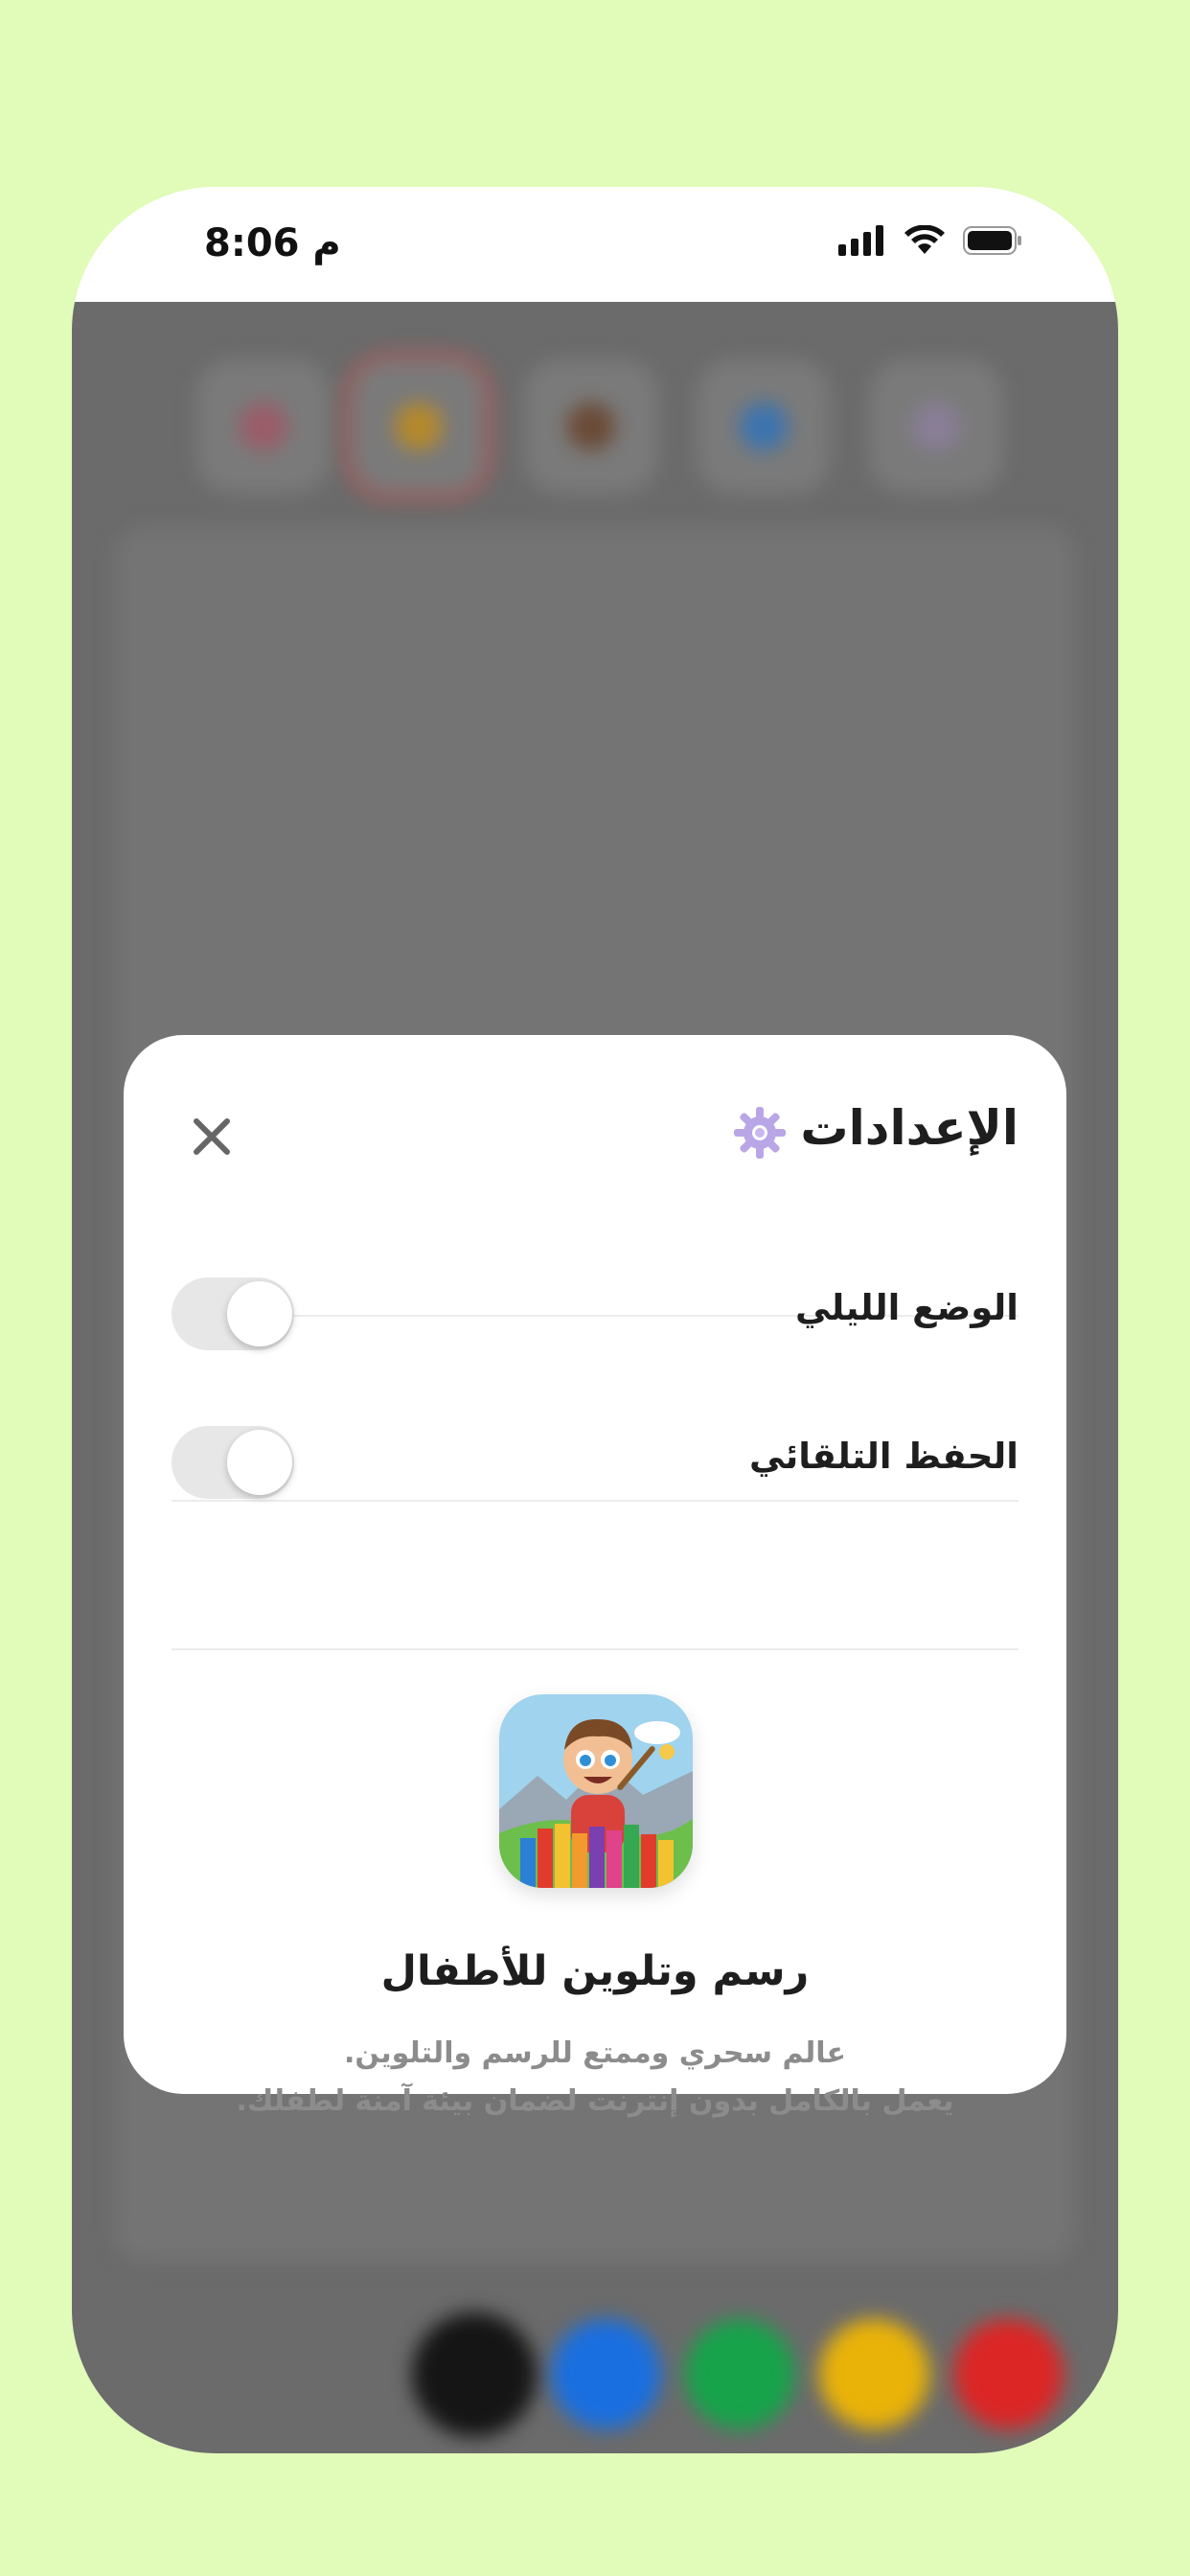 This screenshot has width=1190, height=2576. I want to click on signal-icon, so click(860, 240).